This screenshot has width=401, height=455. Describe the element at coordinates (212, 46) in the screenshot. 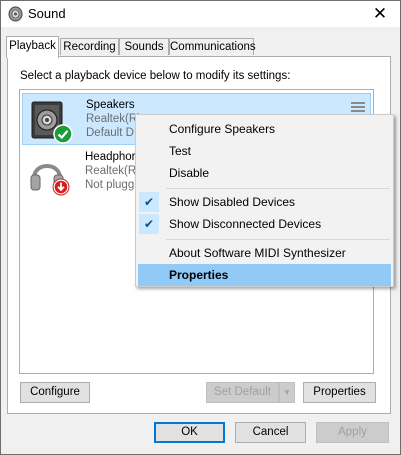

I see `tab-communications: Communications` at that location.